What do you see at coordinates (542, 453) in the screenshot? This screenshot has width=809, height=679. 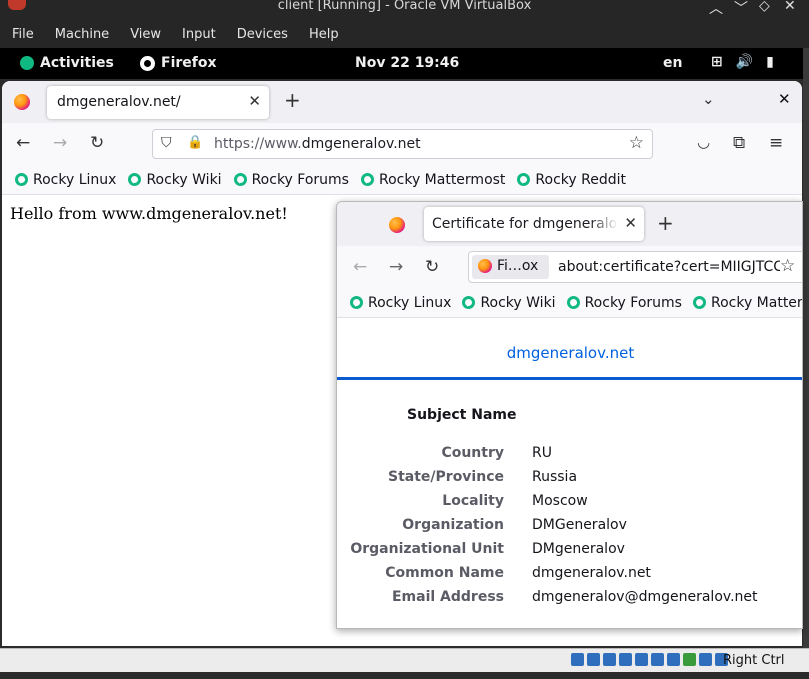 I see `cert-field-value: RU` at bounding box center [542, 453].